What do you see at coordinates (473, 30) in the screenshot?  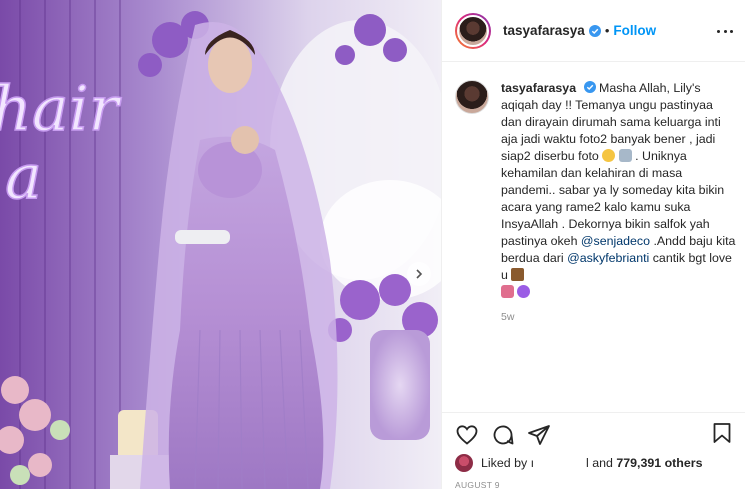 I see `avatar` at bounding box center [473, 30].